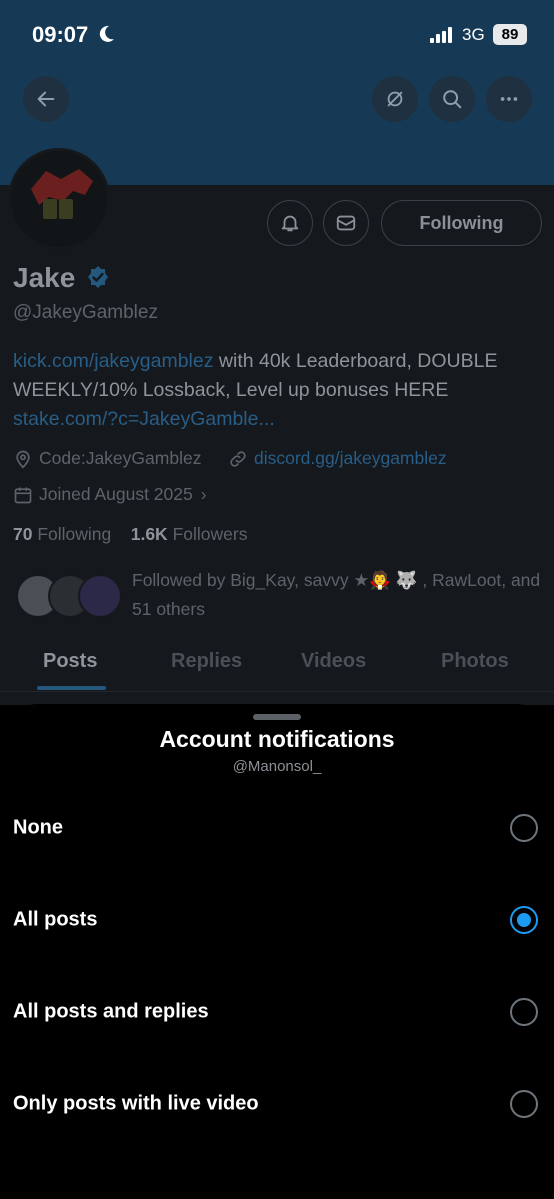 The height and width of the screenshot is (1199, 554). I want to click on bell-slash-icon, so click(395, 99).